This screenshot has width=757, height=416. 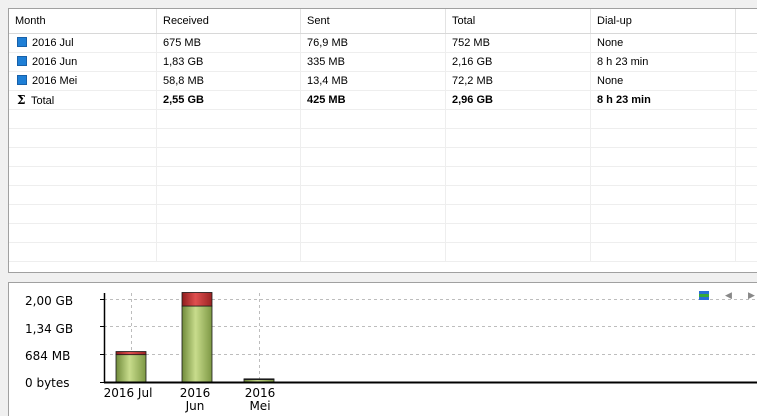 I want to click on y-tick-label: 0 bytes, so click(x=47, y=383).